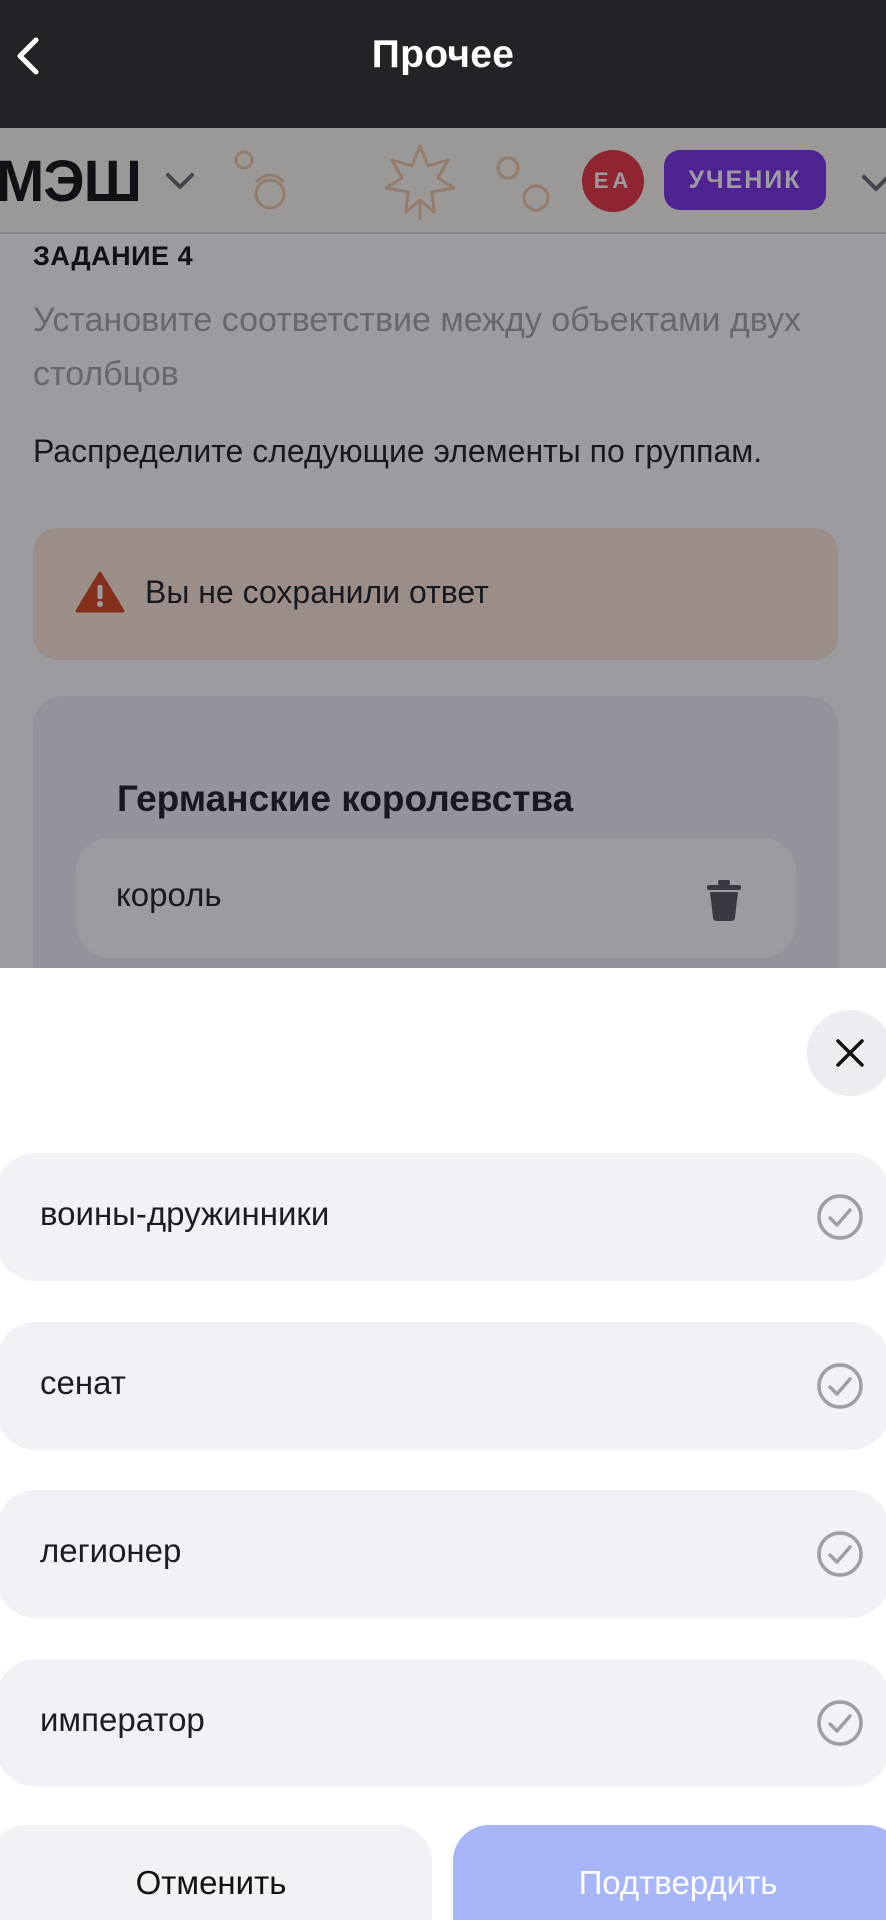  What do you see at coordinates (443, 1554) in the screenshot?
I see `option-item: легионер` at bounding box center [443, 1554].